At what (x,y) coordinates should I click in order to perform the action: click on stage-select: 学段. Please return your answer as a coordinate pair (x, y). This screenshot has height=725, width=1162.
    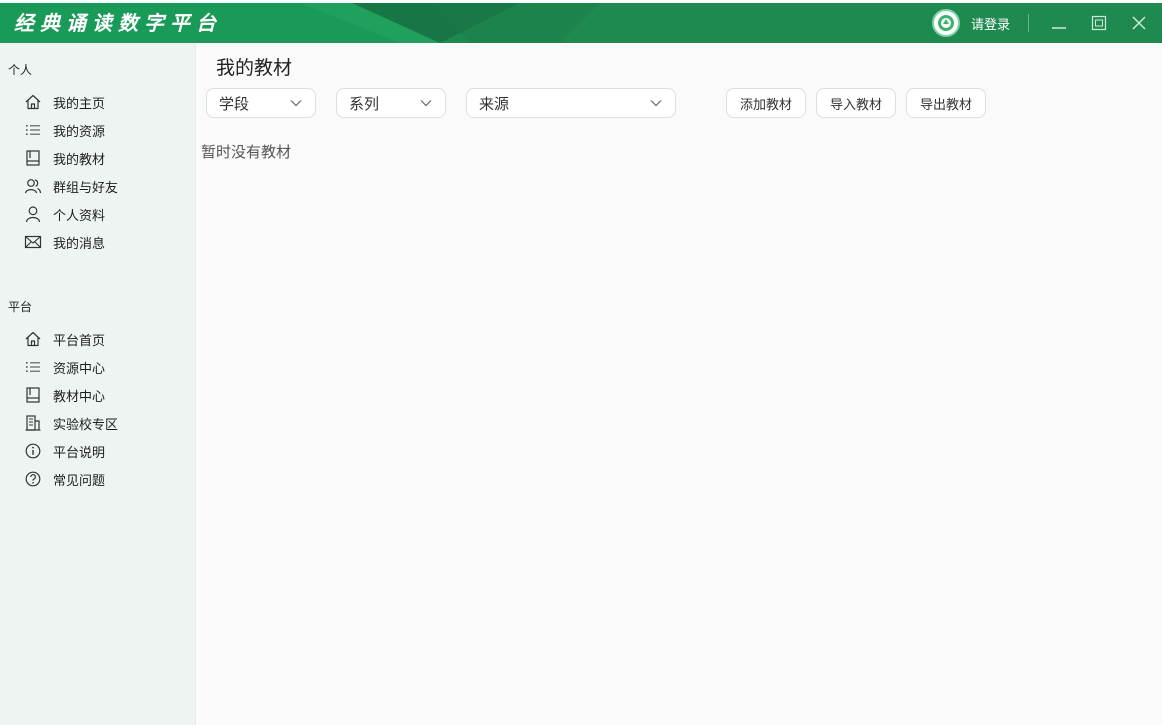
    Looking at the image, I should click on (261, 103).